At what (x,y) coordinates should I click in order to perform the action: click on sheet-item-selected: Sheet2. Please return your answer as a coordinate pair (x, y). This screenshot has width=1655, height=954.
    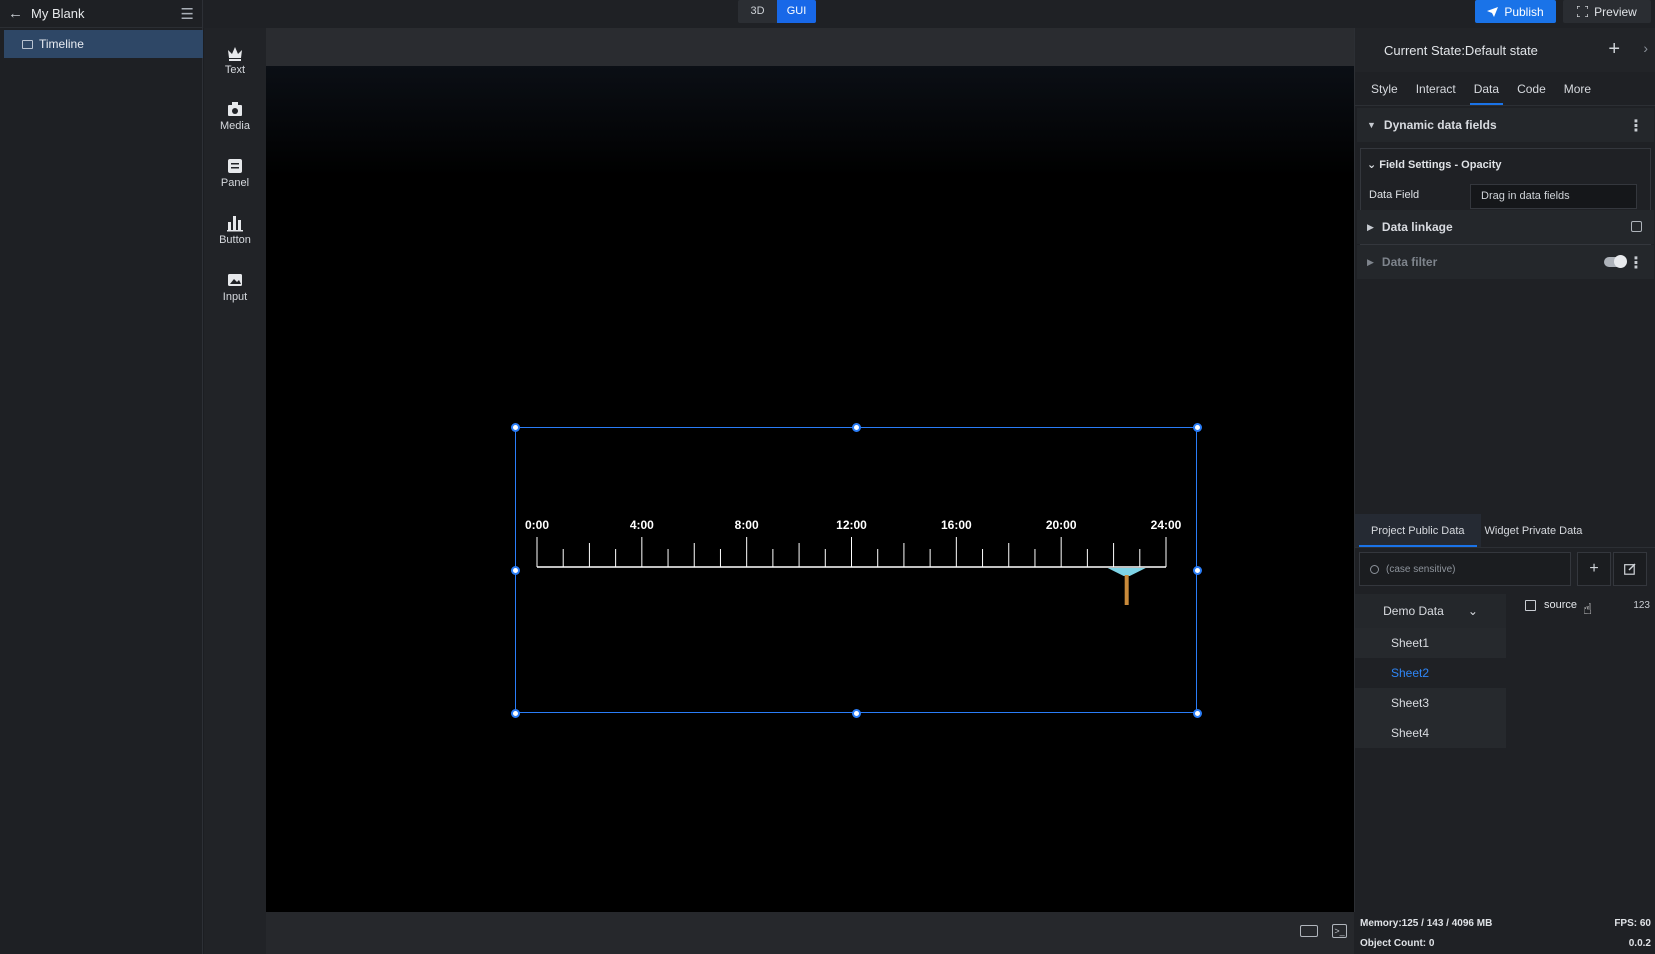
    Looking at the image, I should click on (1430, 673).